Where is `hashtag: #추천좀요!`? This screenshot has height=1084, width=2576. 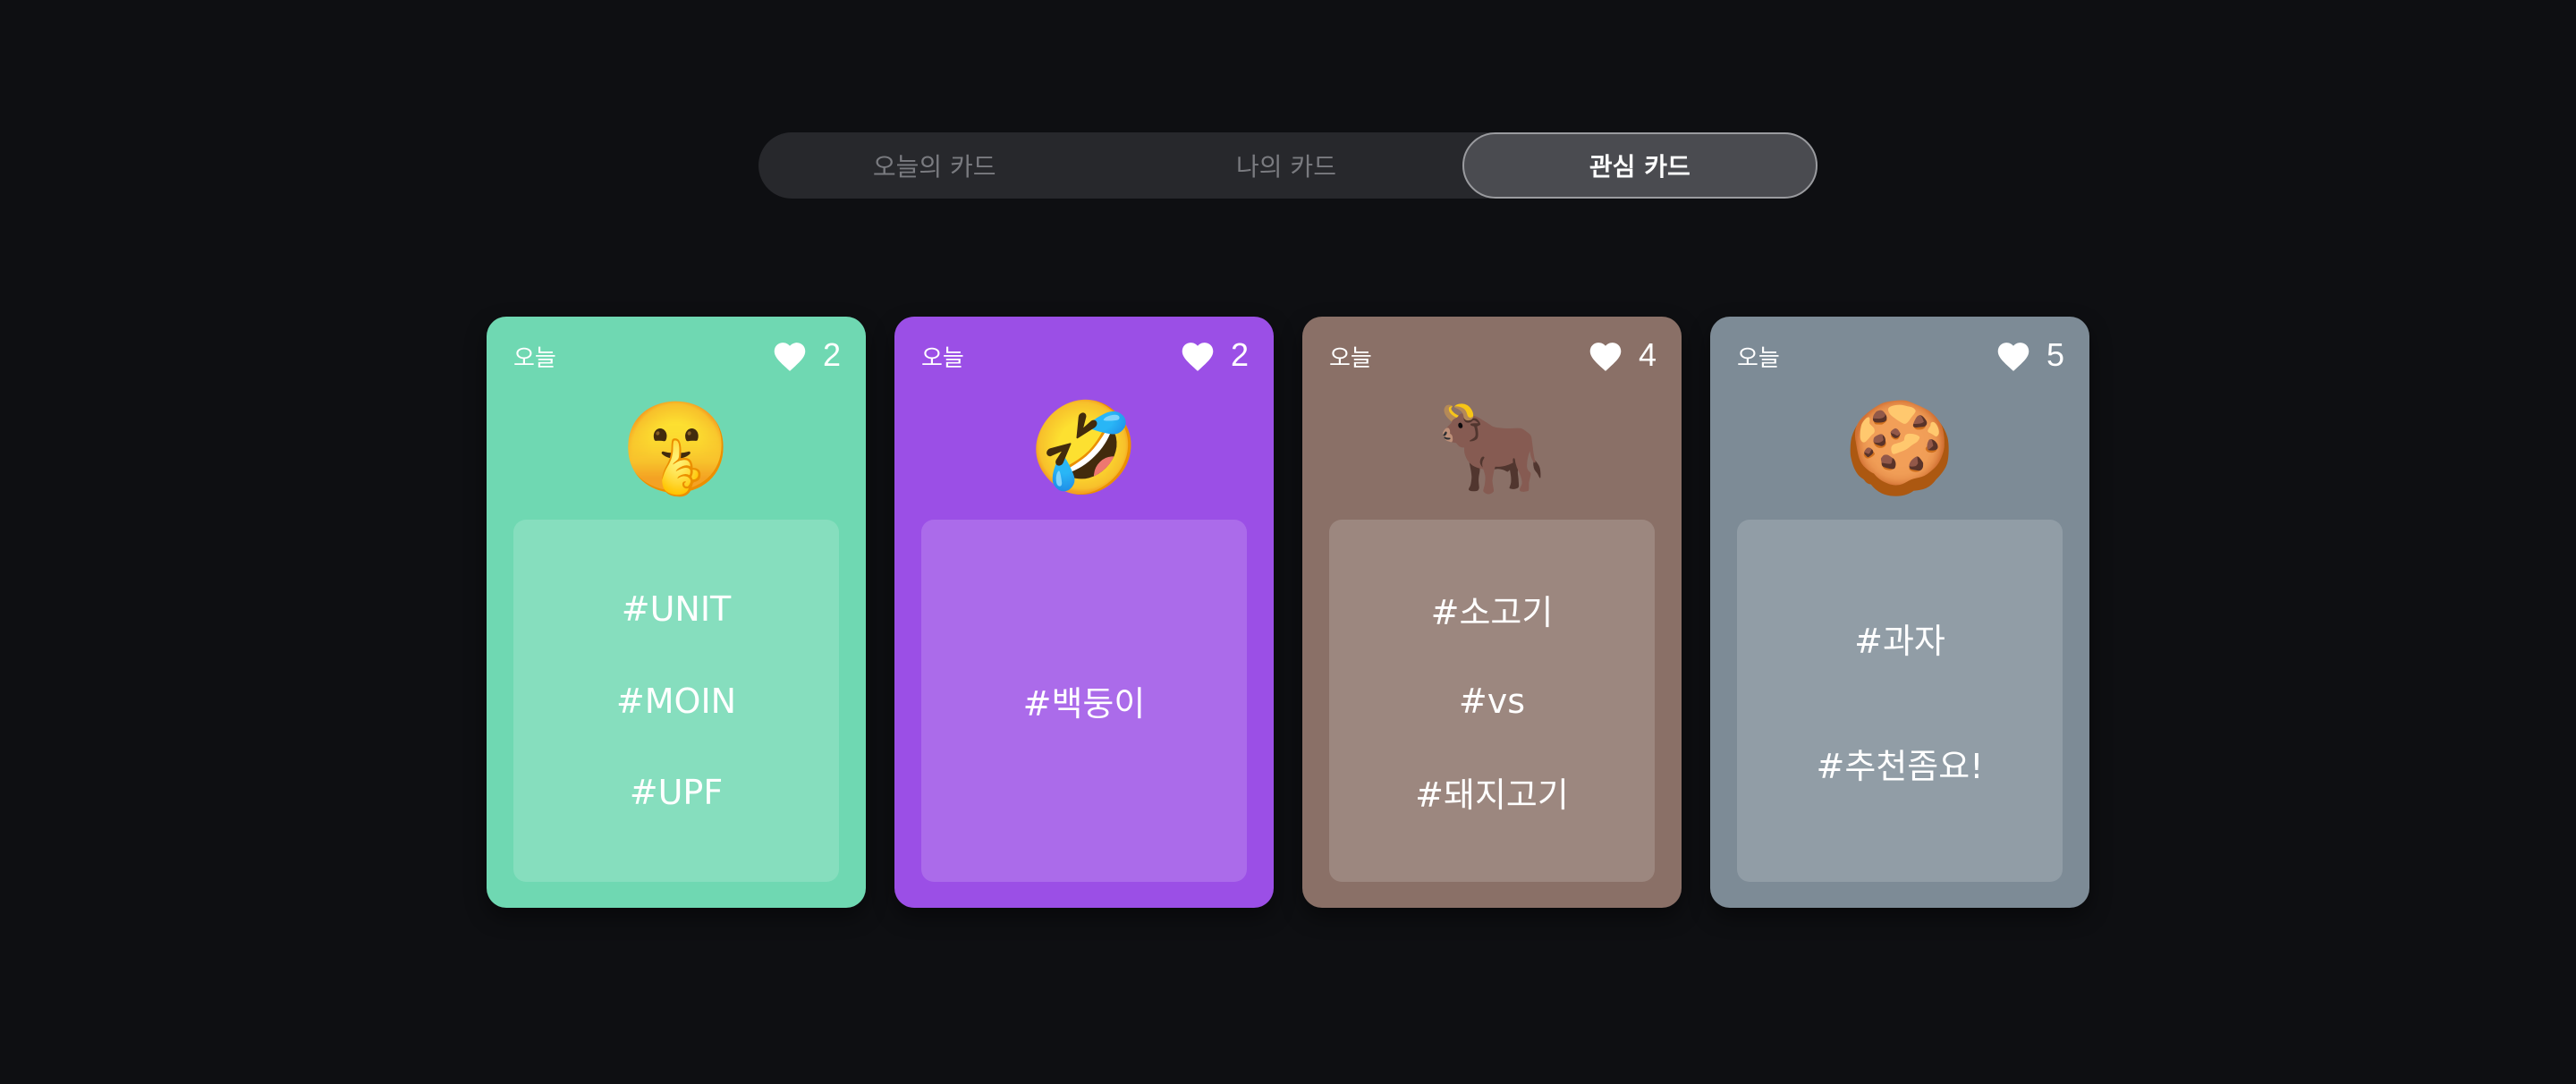
hashtag: #추천좀요! is located at coordinates (1900, 766).